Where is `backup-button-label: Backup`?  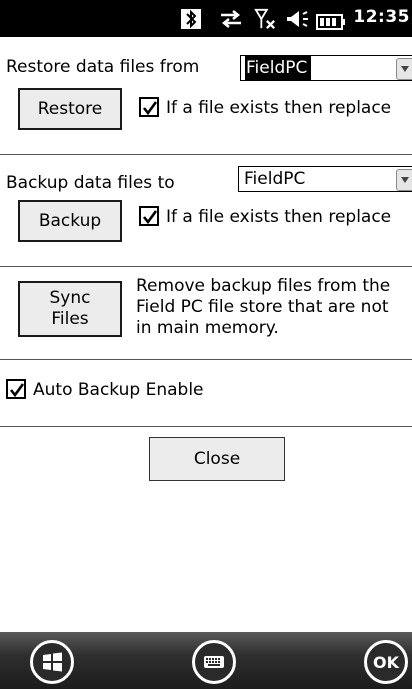 backup-button-label: Backup is located at coordinates (70, 220).